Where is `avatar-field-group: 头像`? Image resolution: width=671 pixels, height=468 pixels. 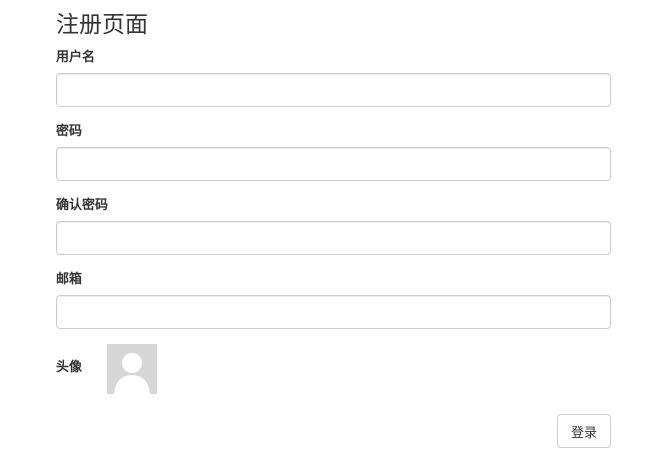
avatar-field-group: 头像 is located at coordinates (156, 369).